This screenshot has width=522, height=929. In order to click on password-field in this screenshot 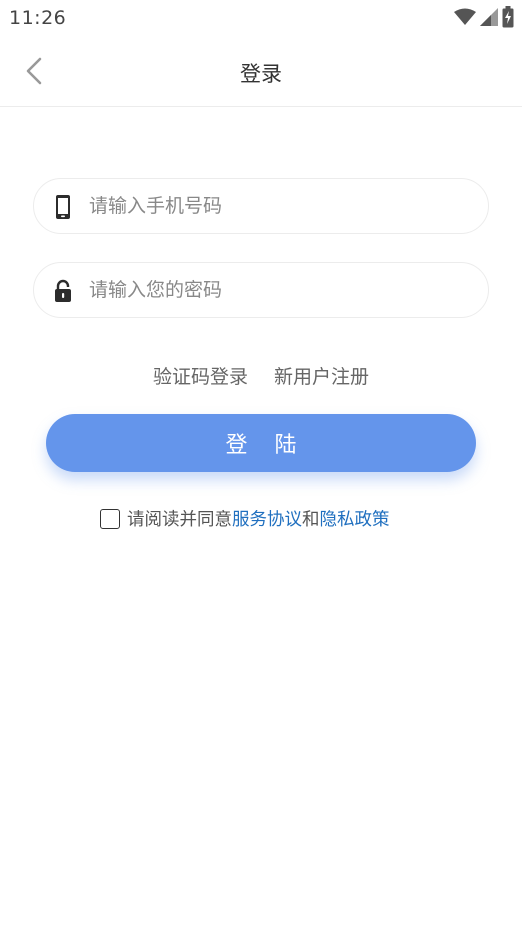, I will do `click(261, 290)`.